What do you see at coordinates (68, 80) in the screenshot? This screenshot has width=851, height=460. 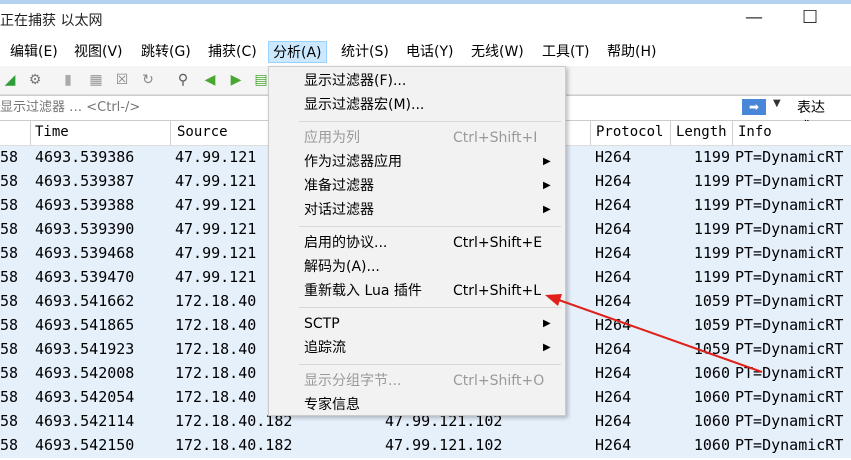 I see `stop-icon: ▮` at bounding box center [68, 80].